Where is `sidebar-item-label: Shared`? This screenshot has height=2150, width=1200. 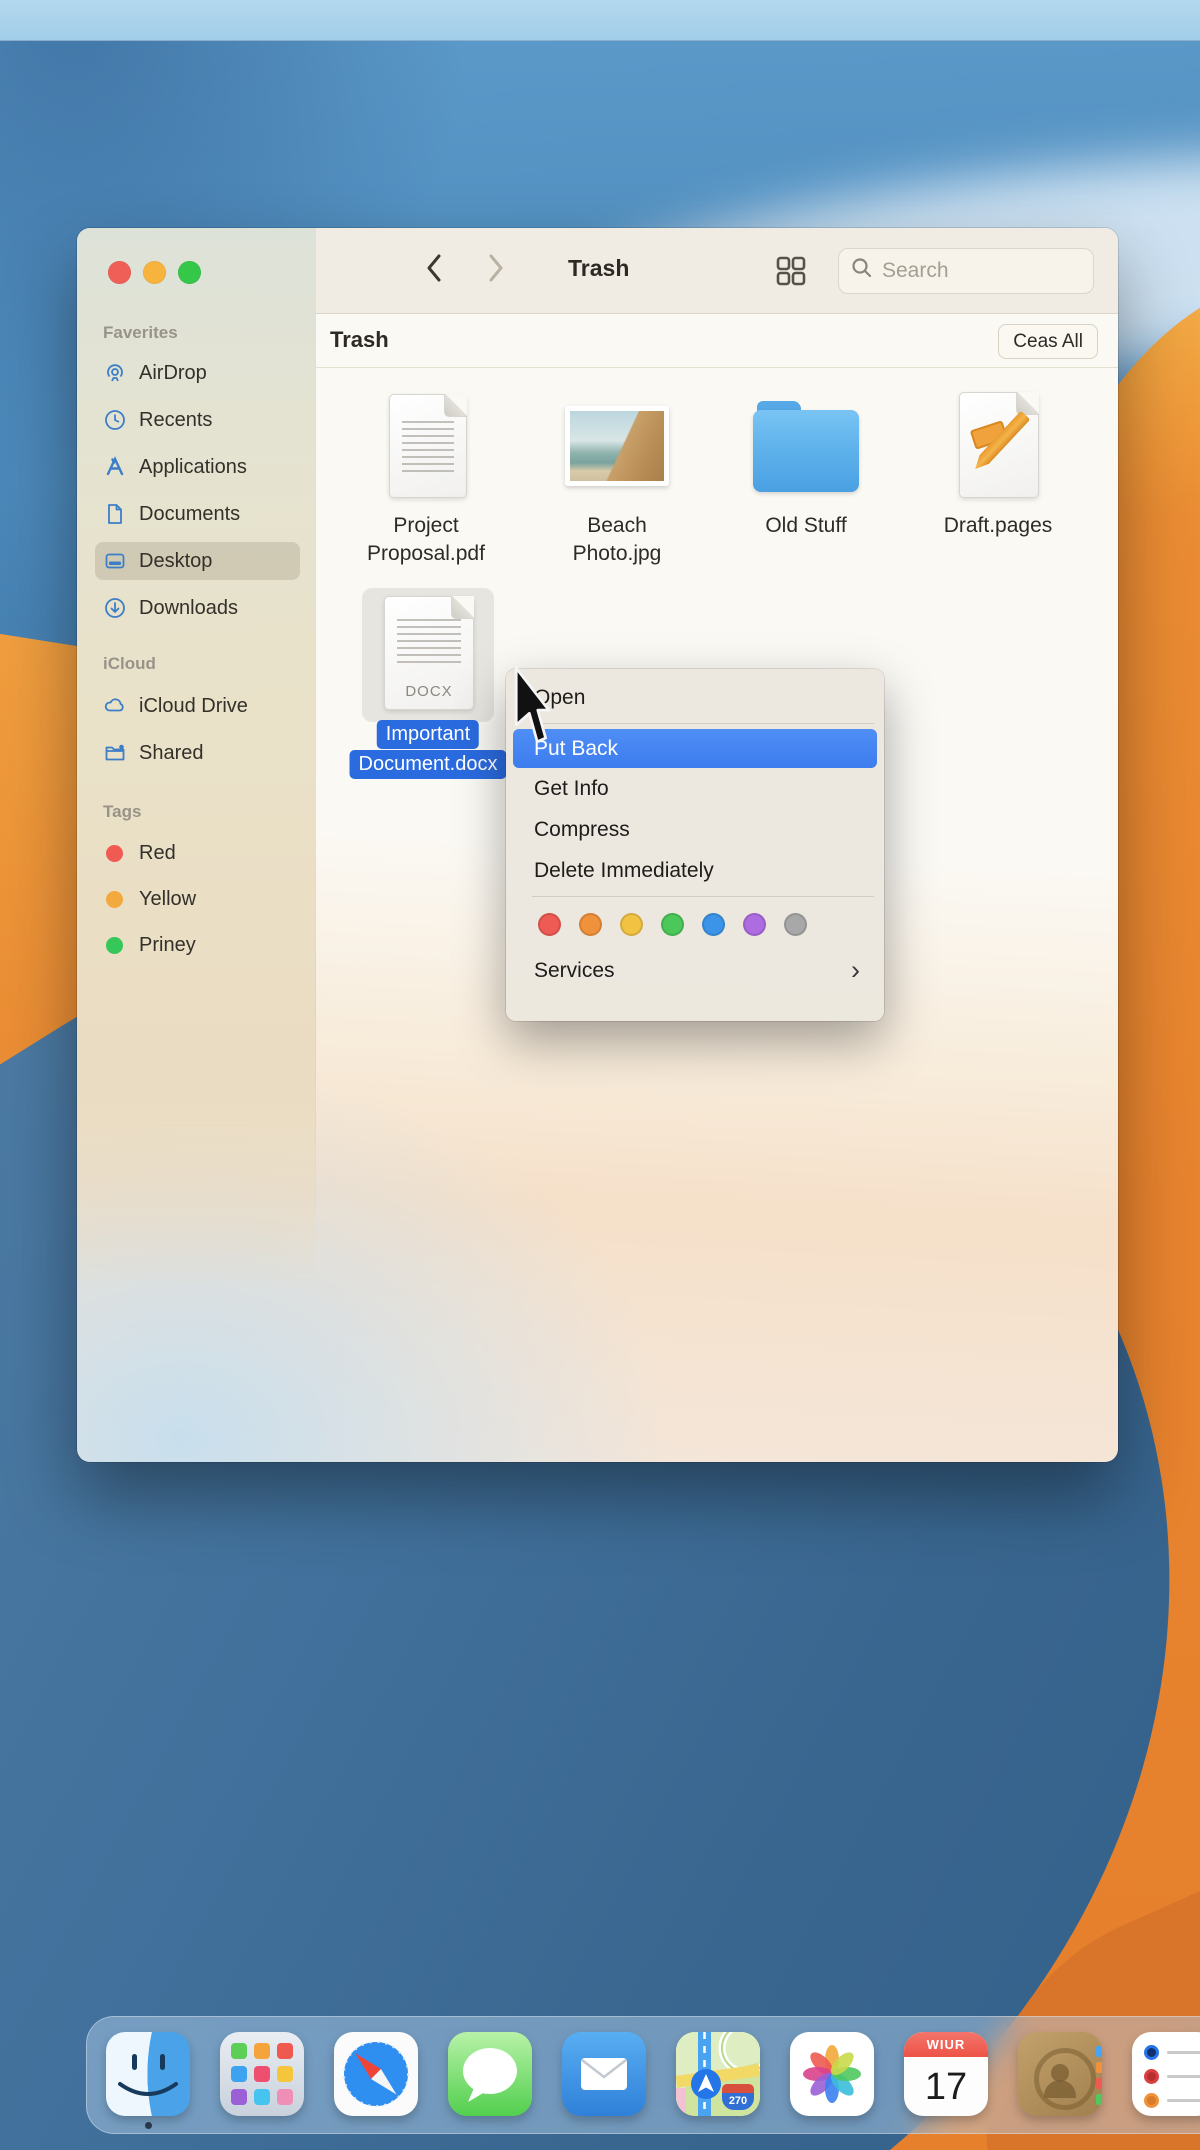 sidebar-item-label: Shared is located at coordinates (171, 752).